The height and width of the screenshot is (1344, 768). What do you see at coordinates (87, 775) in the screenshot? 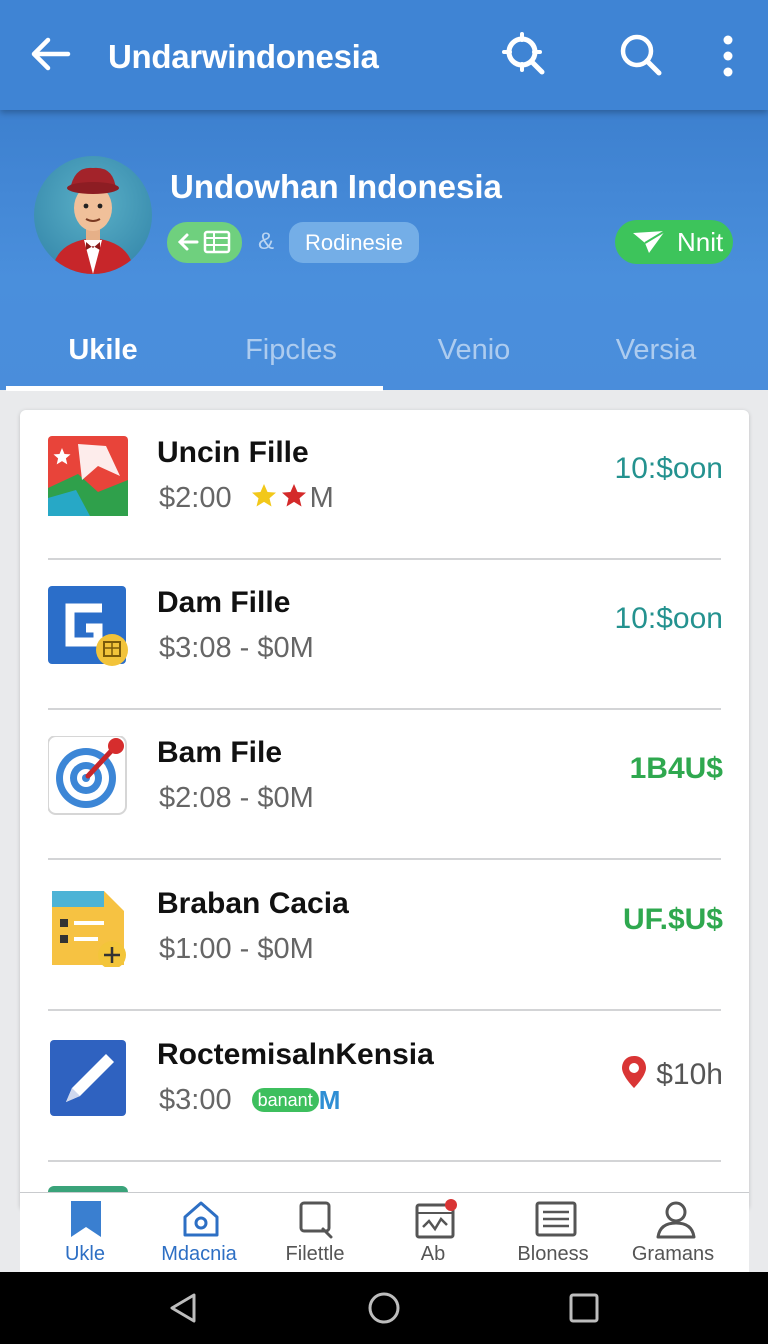
I see `target-icon` at bounding box center [87, 775].